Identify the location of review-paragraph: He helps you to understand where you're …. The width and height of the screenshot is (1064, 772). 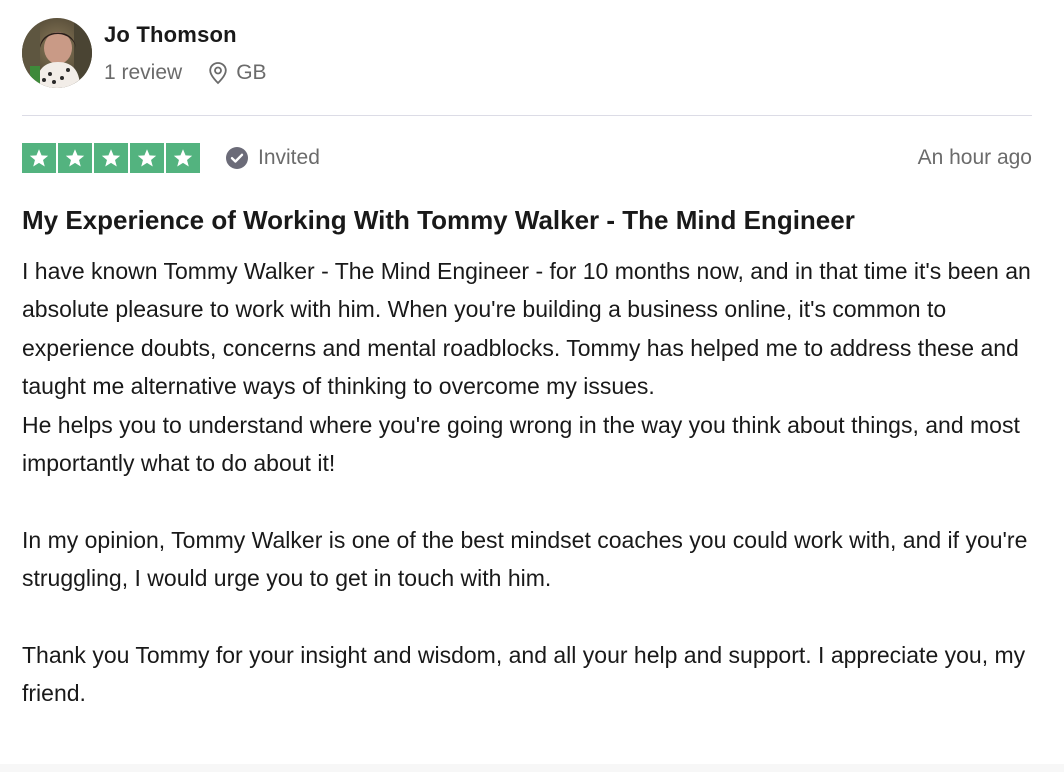
(521, 444).